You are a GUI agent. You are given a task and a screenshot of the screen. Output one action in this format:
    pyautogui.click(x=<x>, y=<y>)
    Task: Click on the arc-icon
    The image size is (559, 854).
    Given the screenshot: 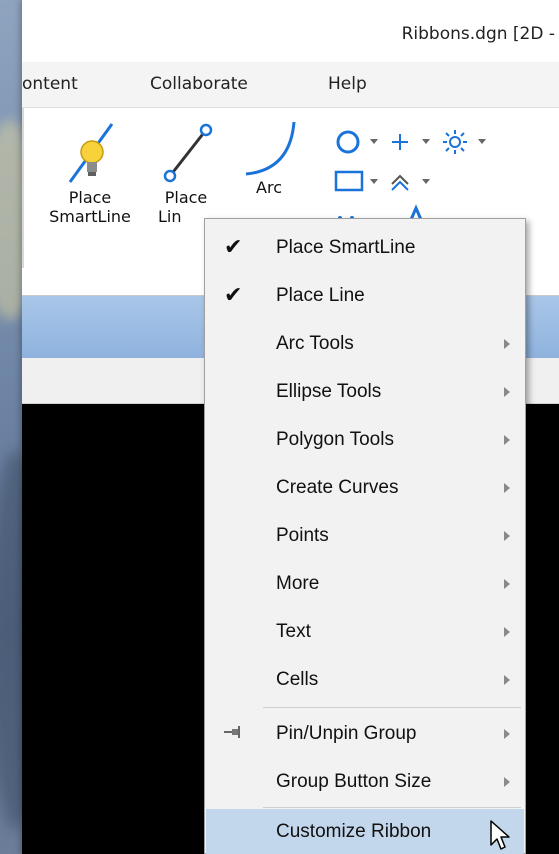 What is the action you would take?
    pyautogui.click(x=270, y=148)
    